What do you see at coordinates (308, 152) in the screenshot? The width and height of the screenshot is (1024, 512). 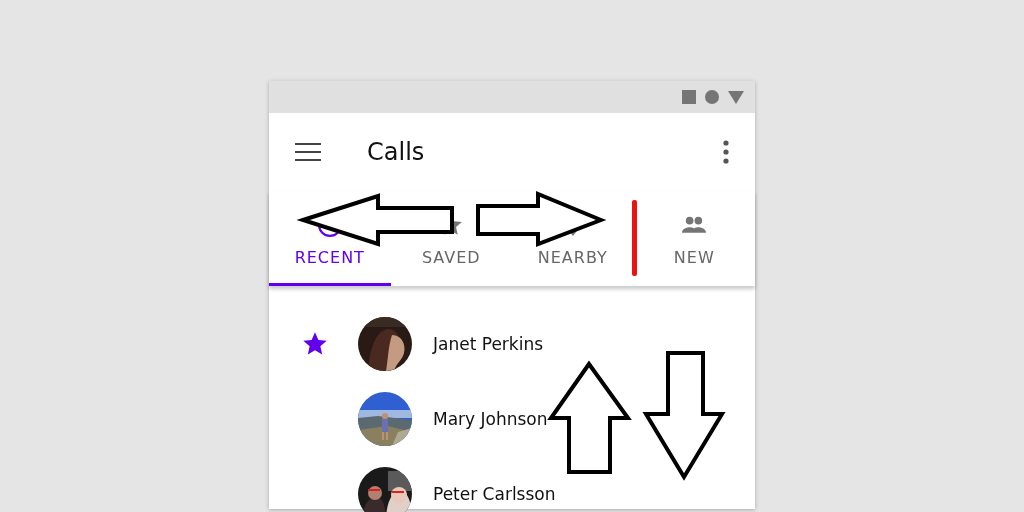 I see `menu-icon` at bounding box center [308, 152].